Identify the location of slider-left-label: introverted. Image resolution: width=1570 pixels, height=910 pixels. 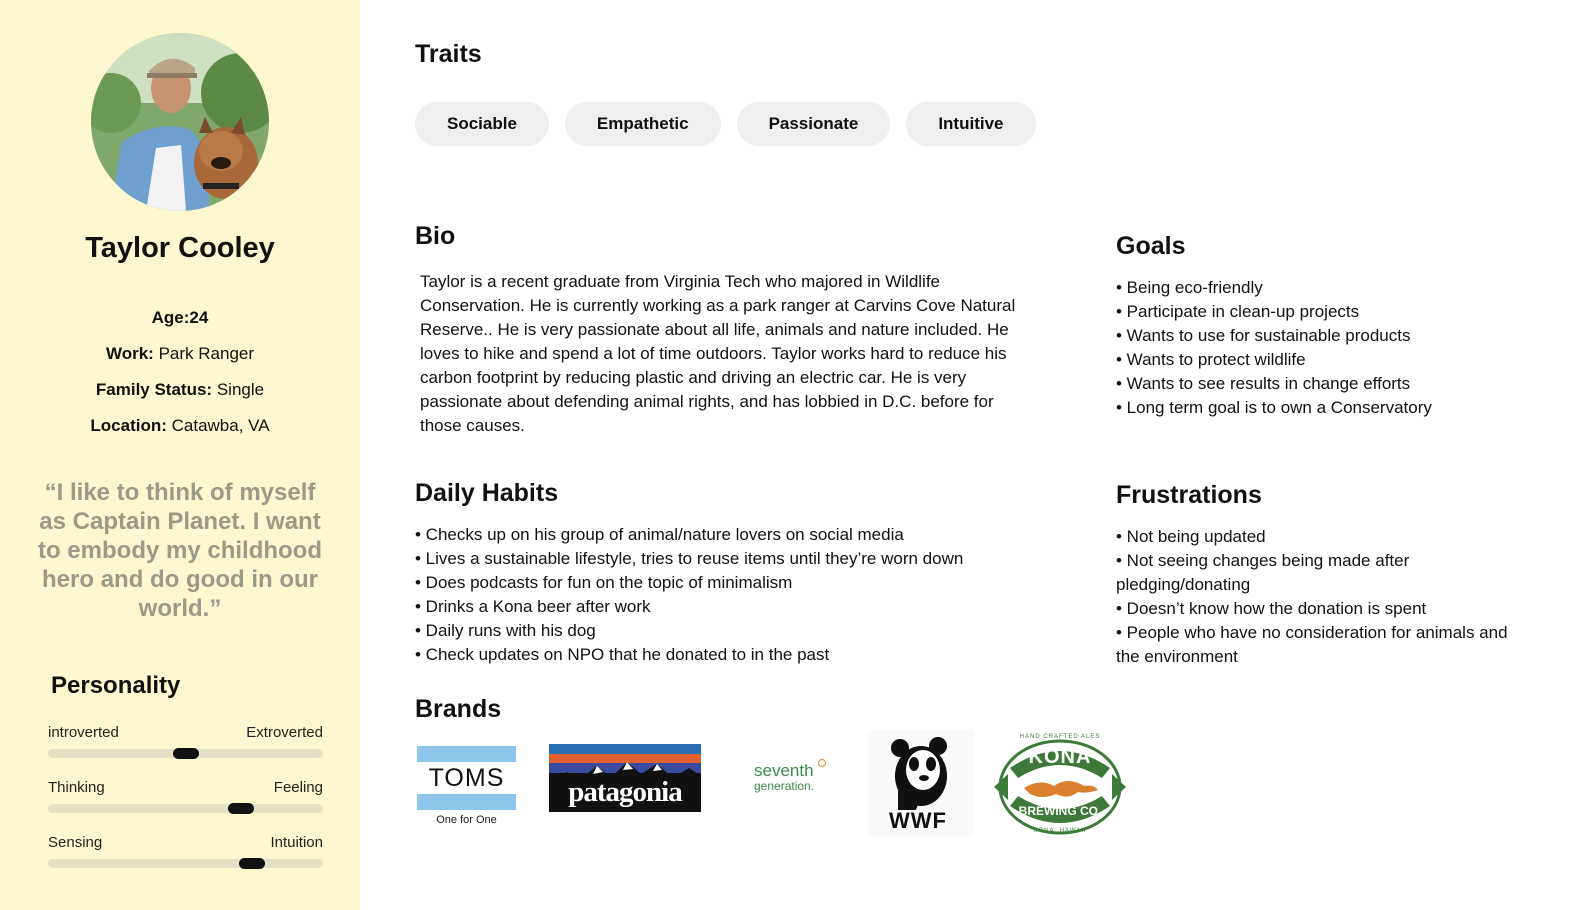
(83, 732).